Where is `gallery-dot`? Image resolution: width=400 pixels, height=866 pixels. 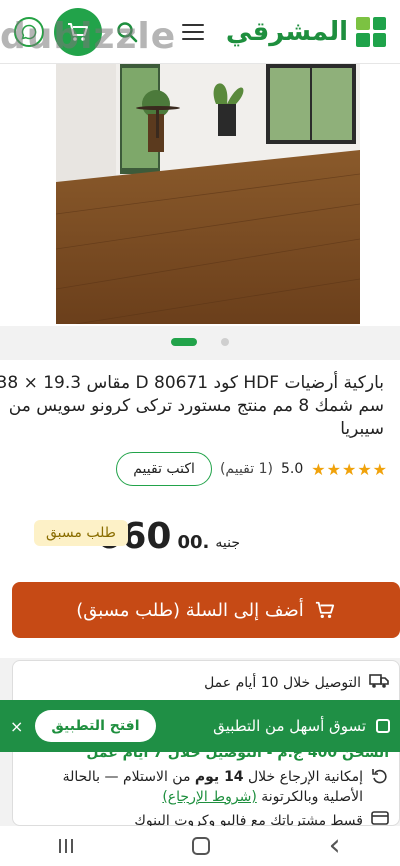 gallery-dot is located at coordinates (225, 342).